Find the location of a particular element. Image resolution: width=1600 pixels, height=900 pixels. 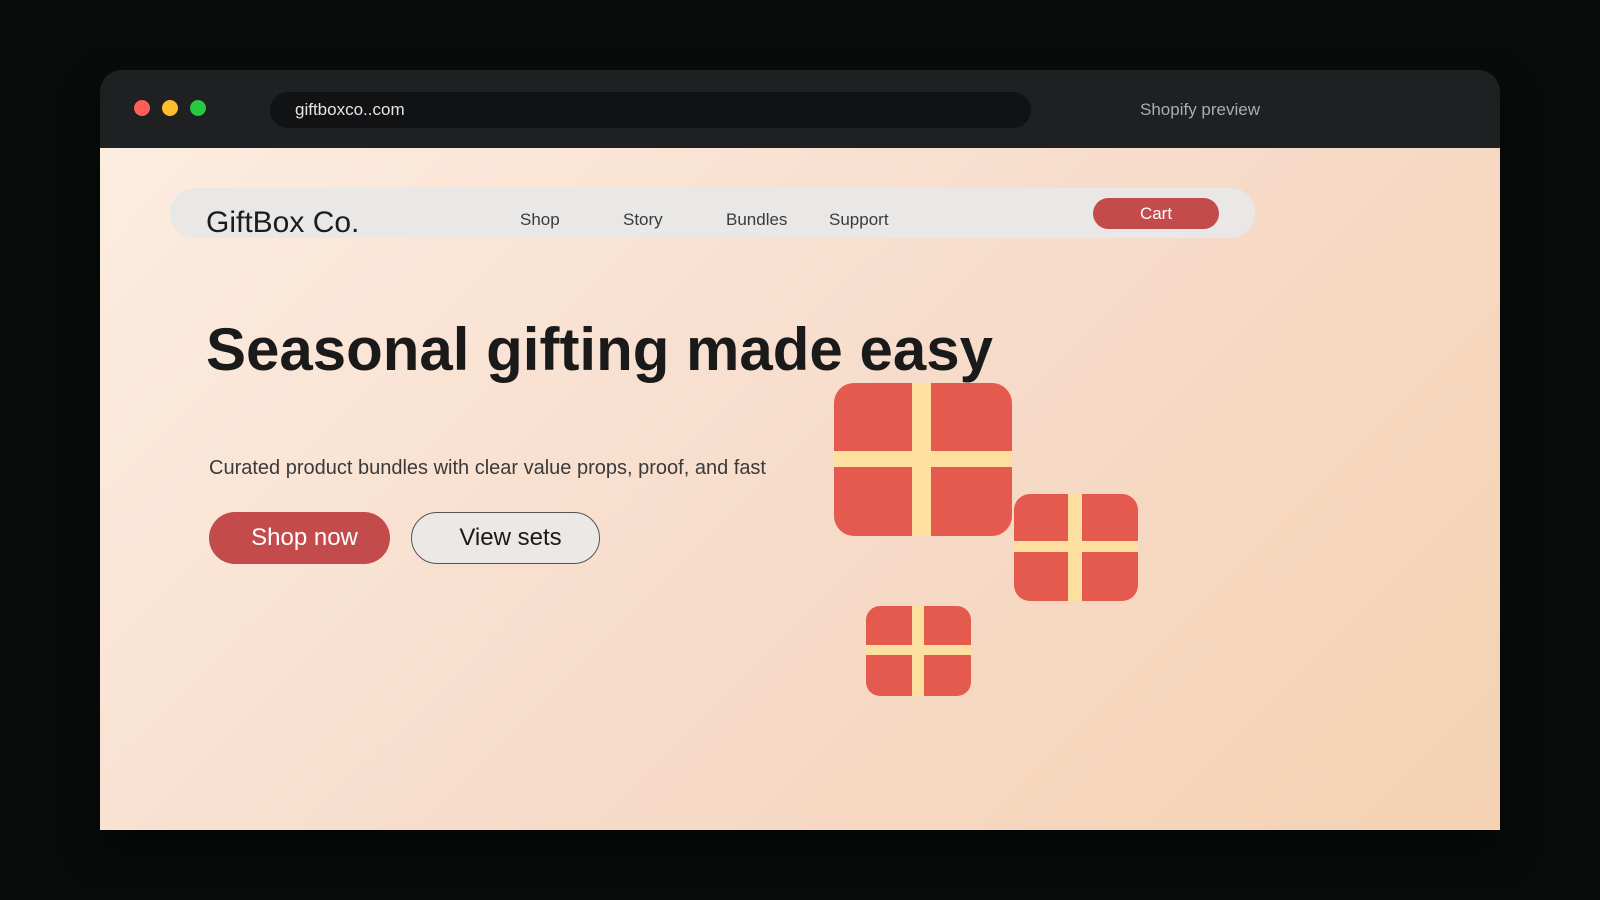

nav-link-support: Support is located at coordinates (859, 220).